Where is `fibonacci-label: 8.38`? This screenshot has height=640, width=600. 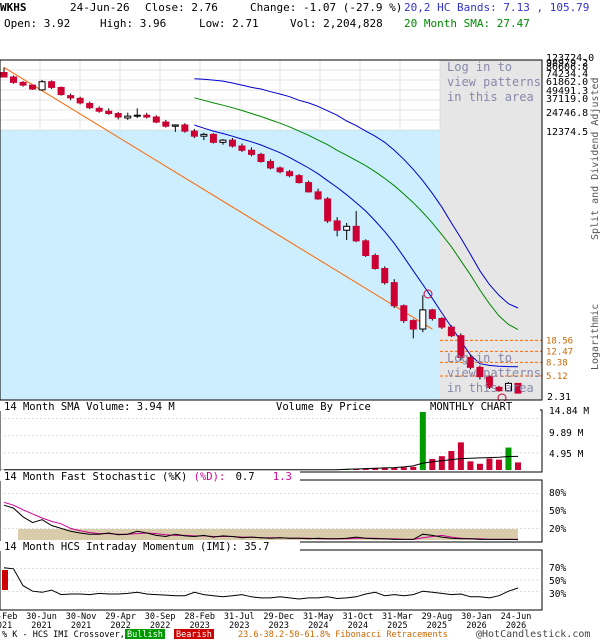
fibonacci-label: 8.38 is located at coordinates (557, 363).